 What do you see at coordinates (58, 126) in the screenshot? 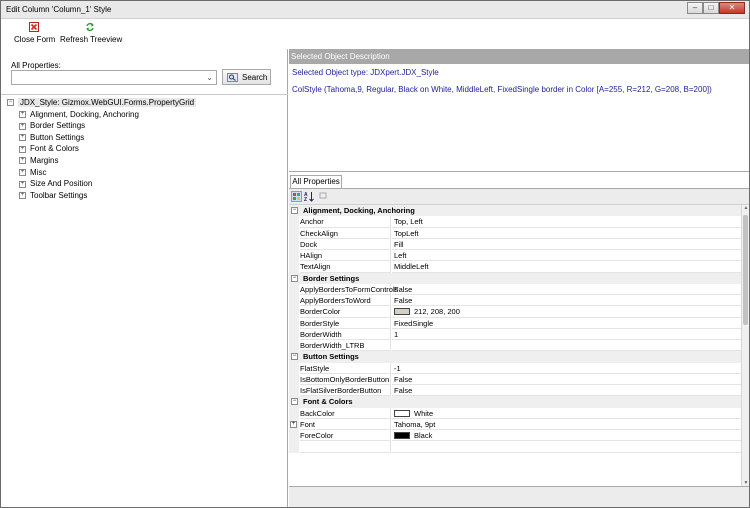
I see `tree-node-label: Border Settings` at bounding box center [58, 126].